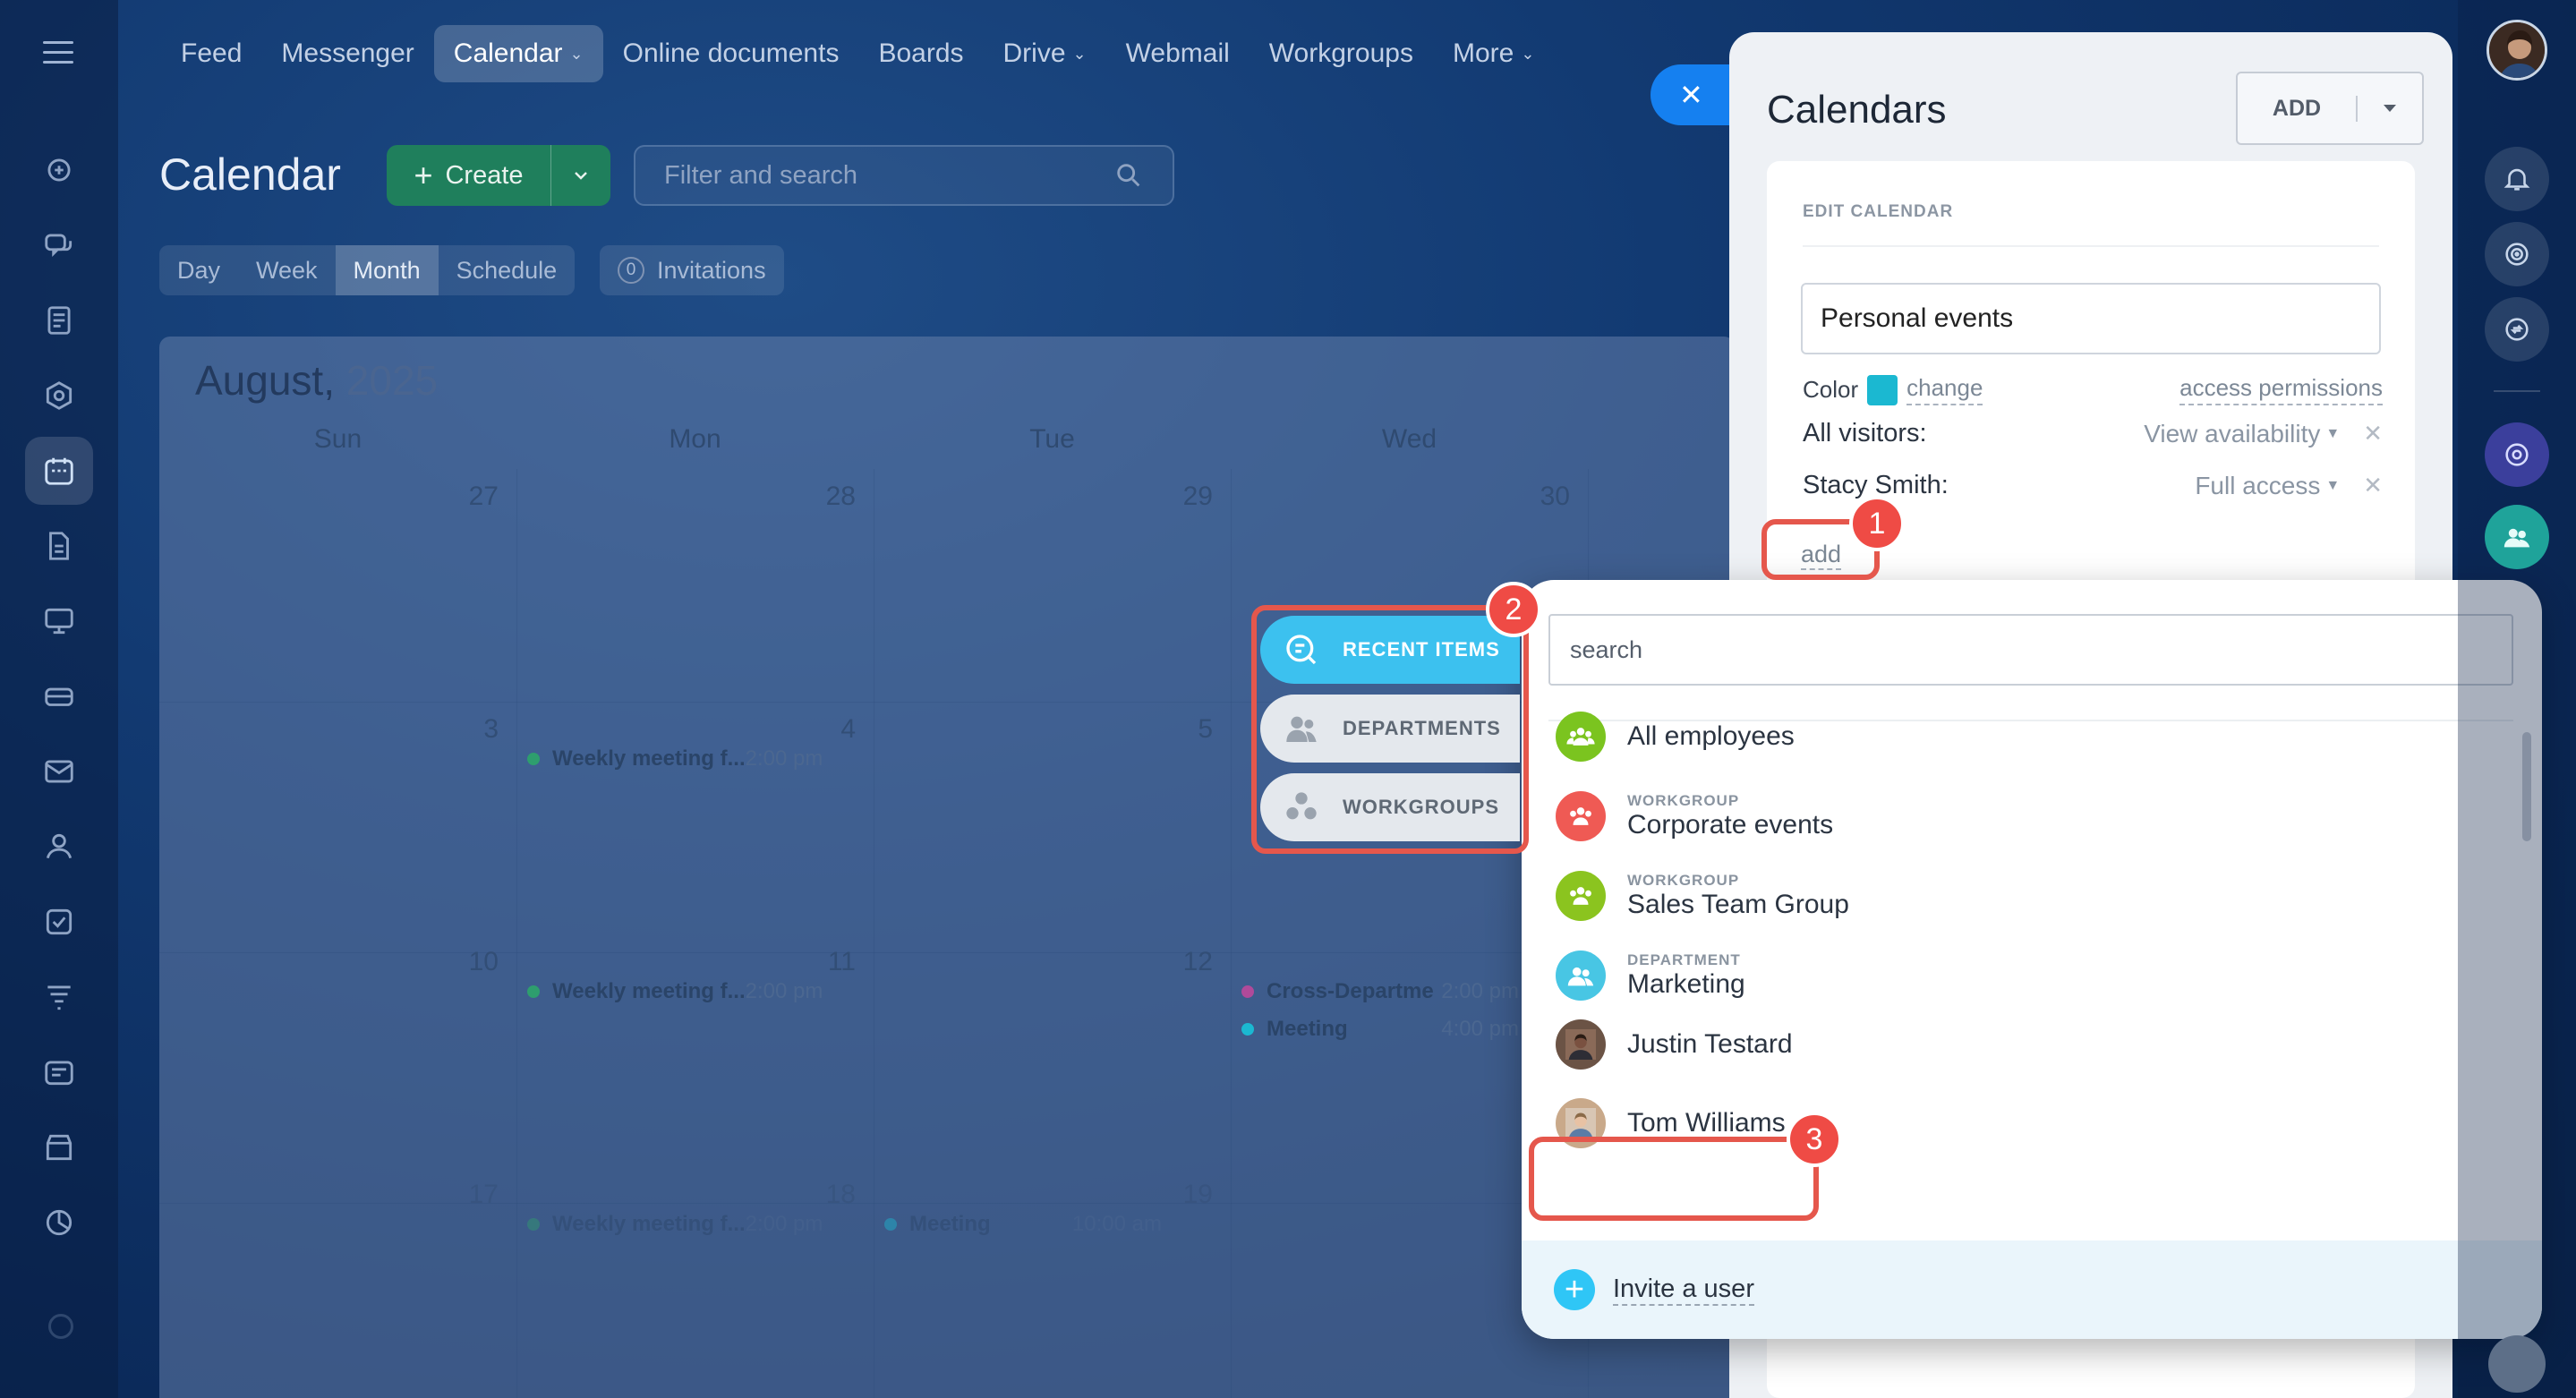 This screenshot has width=2576, height=1398. Describe the element at coordinates (1882, 389) in the screenshot. I see `color-swatch` at that location.